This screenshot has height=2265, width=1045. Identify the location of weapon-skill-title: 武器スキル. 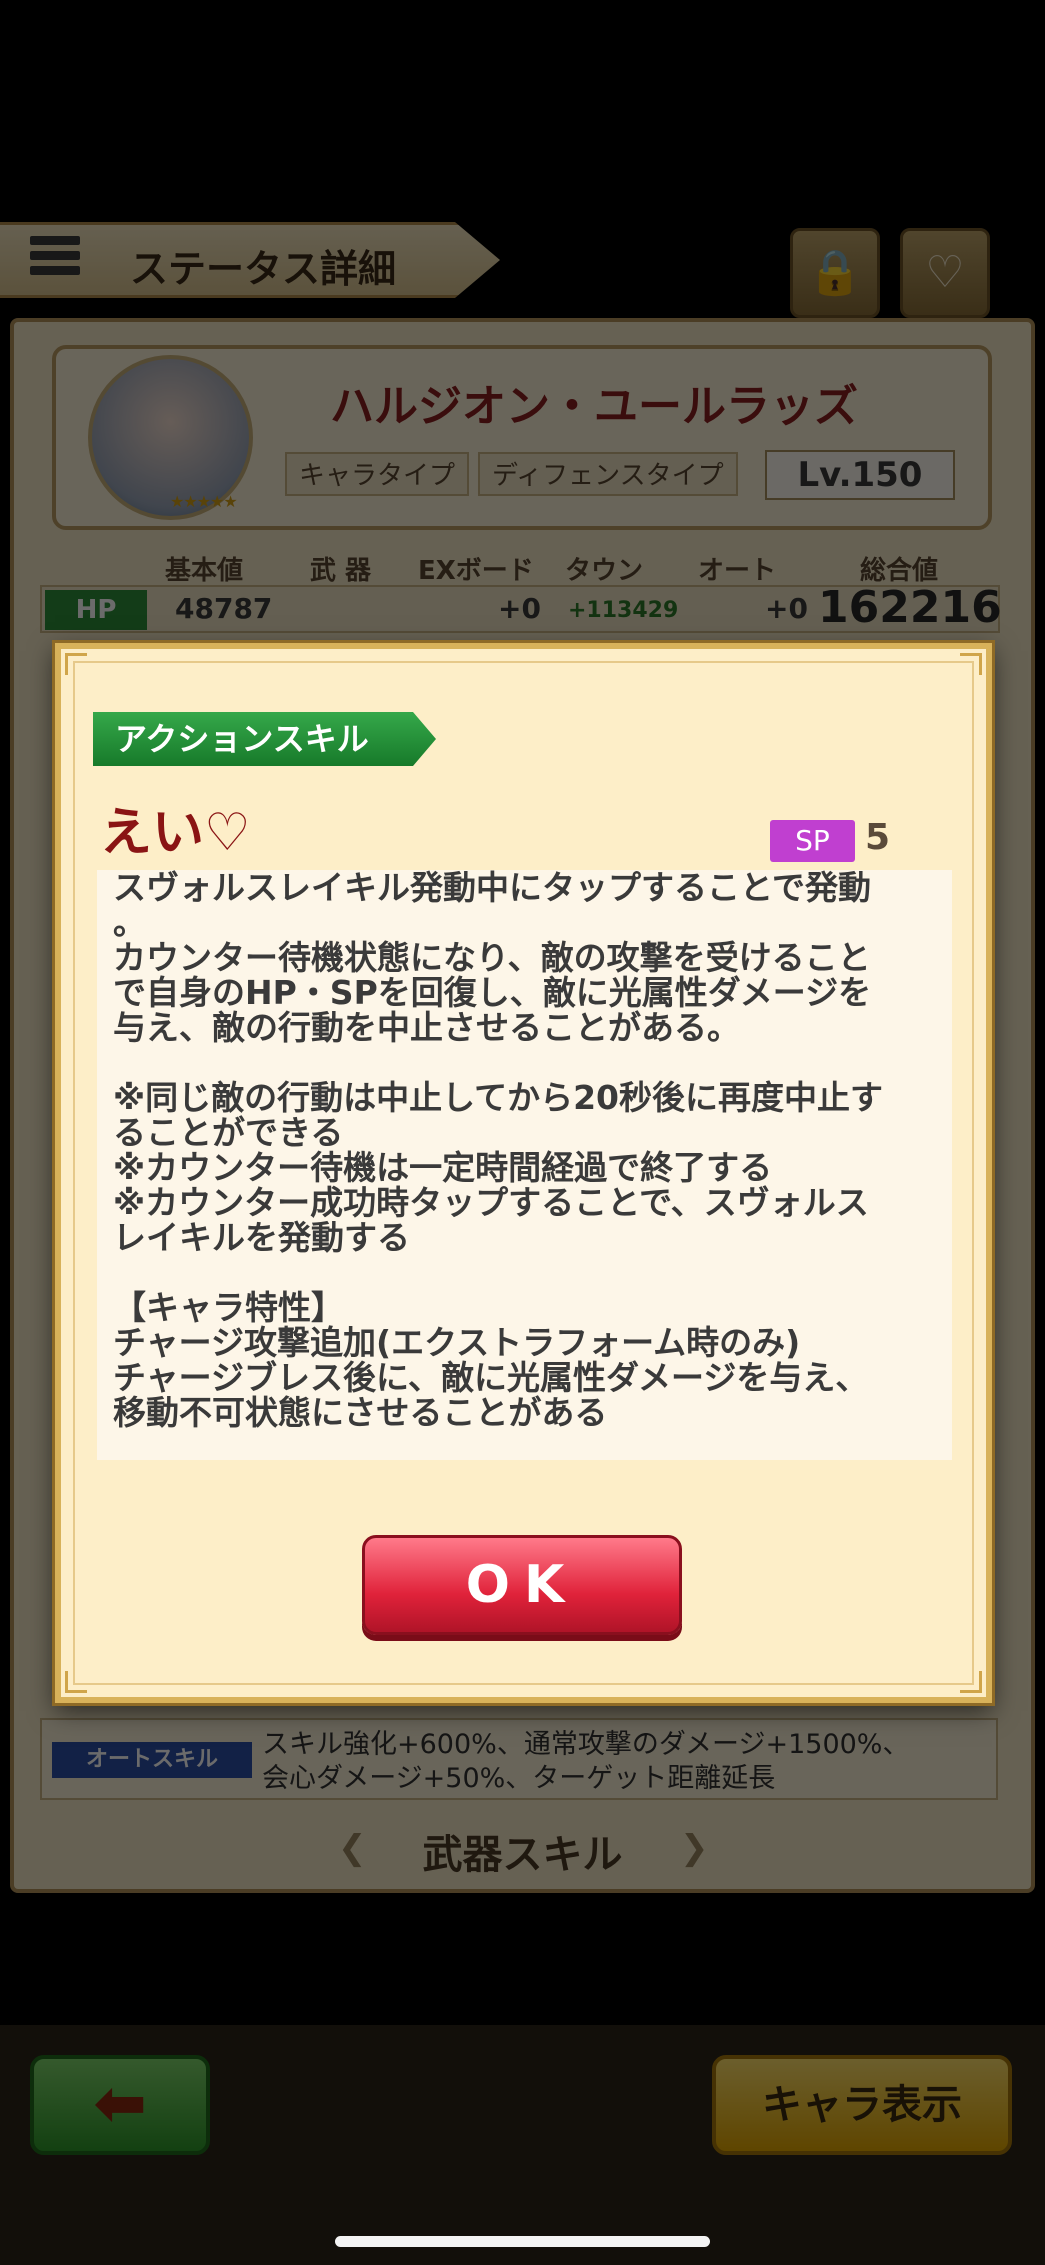
(522, 1855).